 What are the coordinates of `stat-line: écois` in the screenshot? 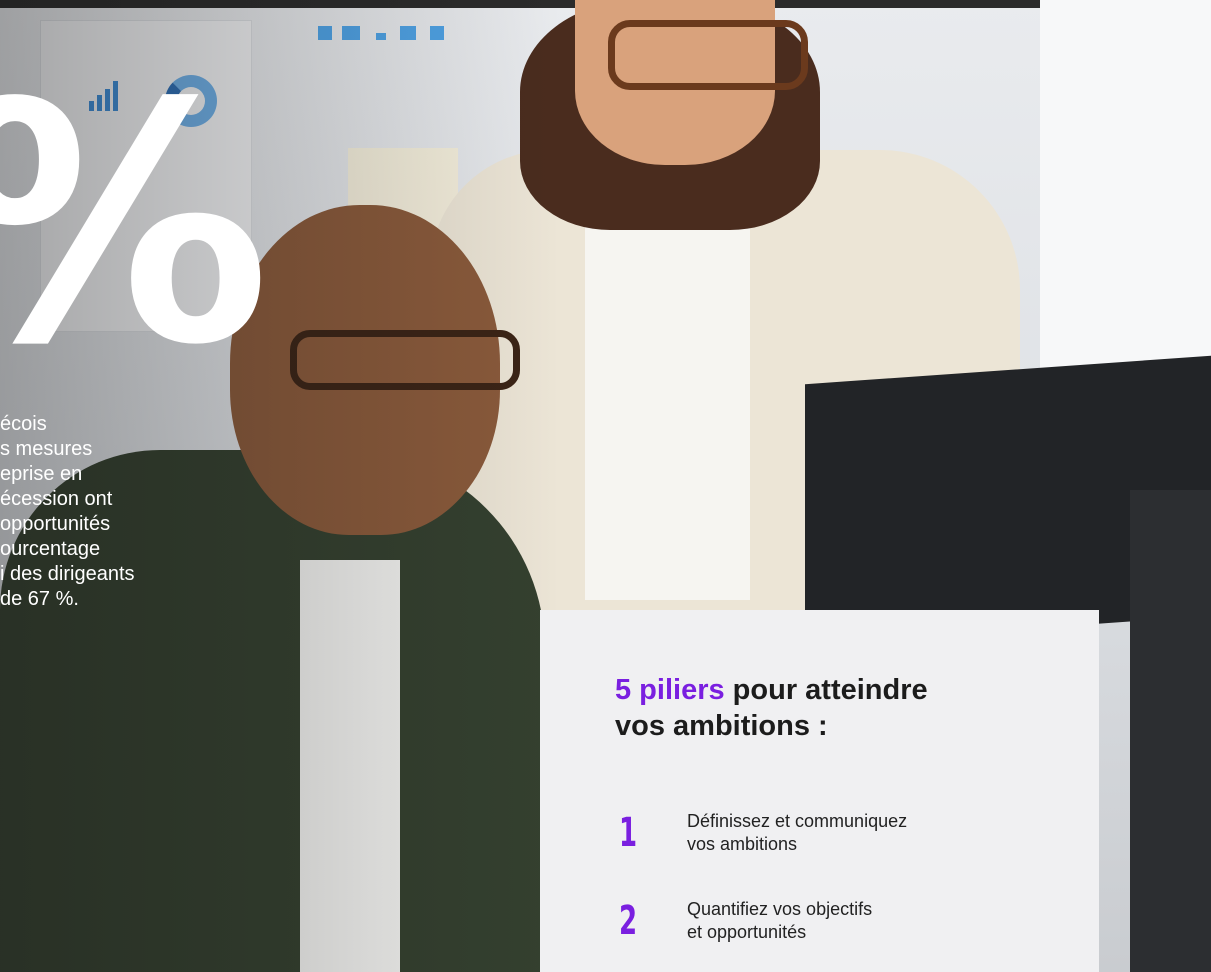 It's located at (23, 424).